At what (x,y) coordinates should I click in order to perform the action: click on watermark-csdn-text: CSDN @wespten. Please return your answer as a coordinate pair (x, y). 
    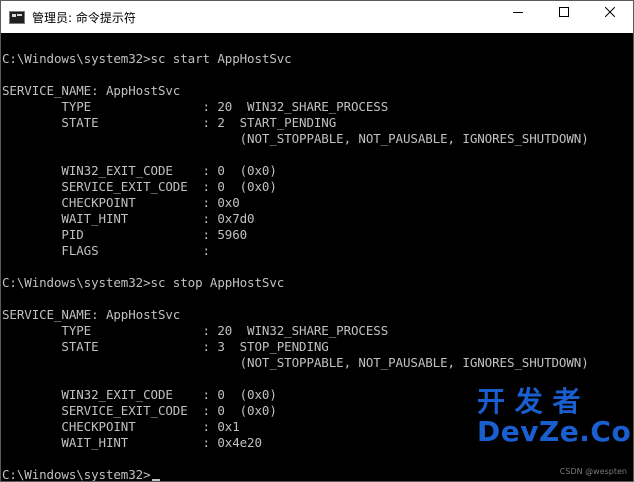
    Looking at the image, I should click on (593, 471).